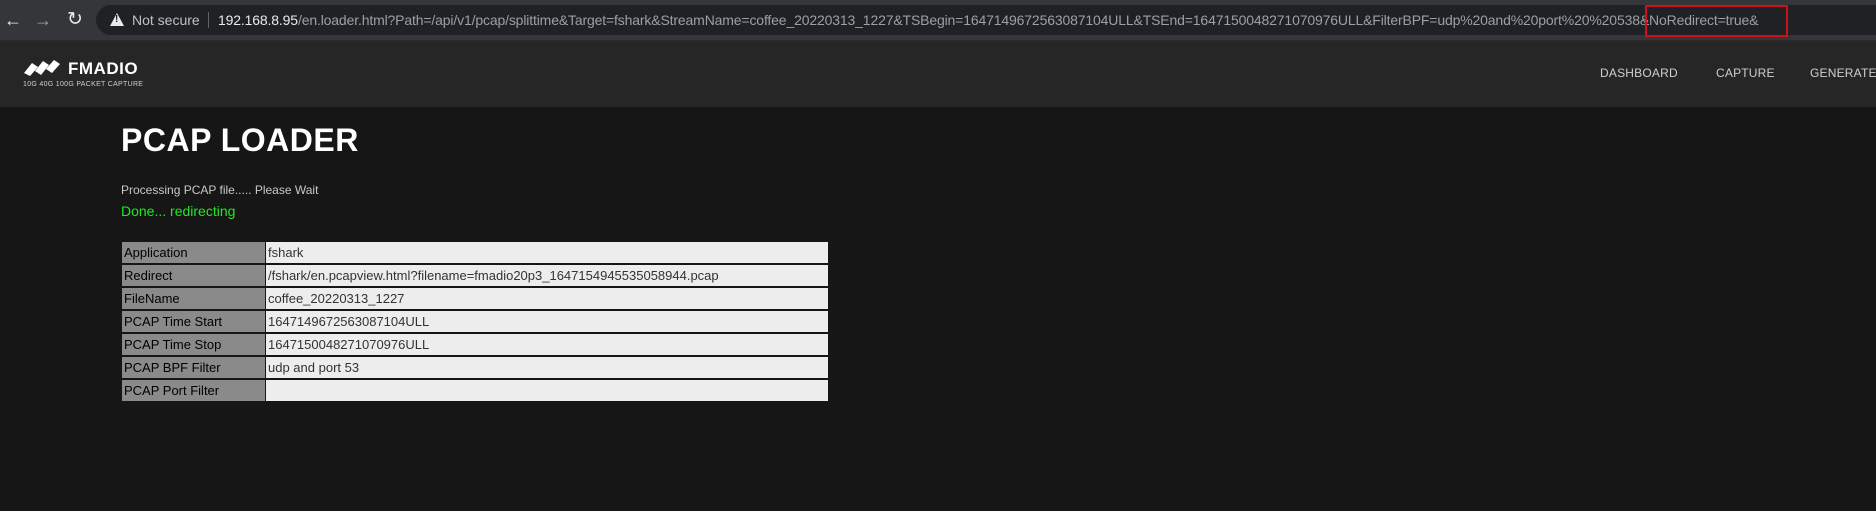 This screenshot has width=1876, height=511. I want to click on row-key: PCAP Time Stop, so click(193, 344).